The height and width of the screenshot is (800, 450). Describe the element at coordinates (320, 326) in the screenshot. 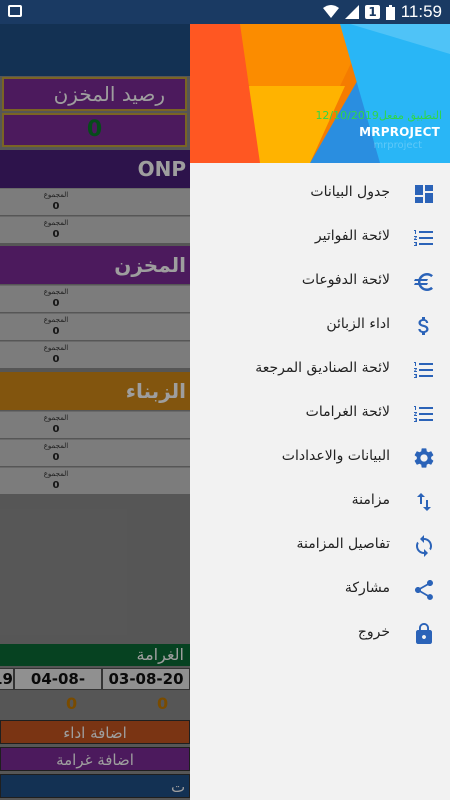

I see `menu-item-customer-payments: اداء الزبائن` at that location.